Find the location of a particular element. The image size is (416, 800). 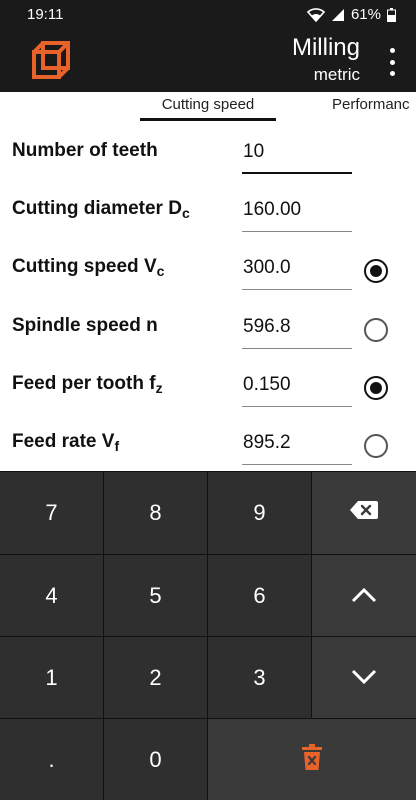

tab-indicator is located at coordinates (208, 119).